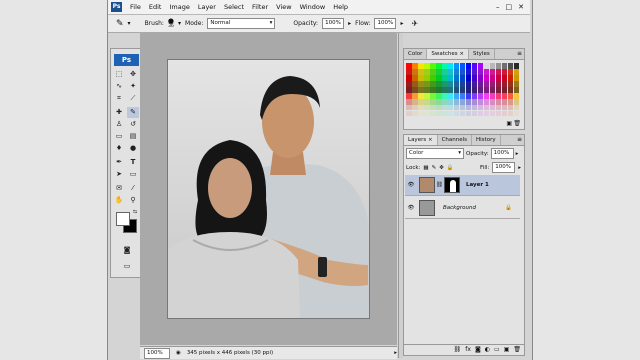 The image size is (640, 360). What do you see at coordinates (448, 54) in the screenshot?
I see `tab-swatches: Swatches ×` at bounding box center [448, 54].